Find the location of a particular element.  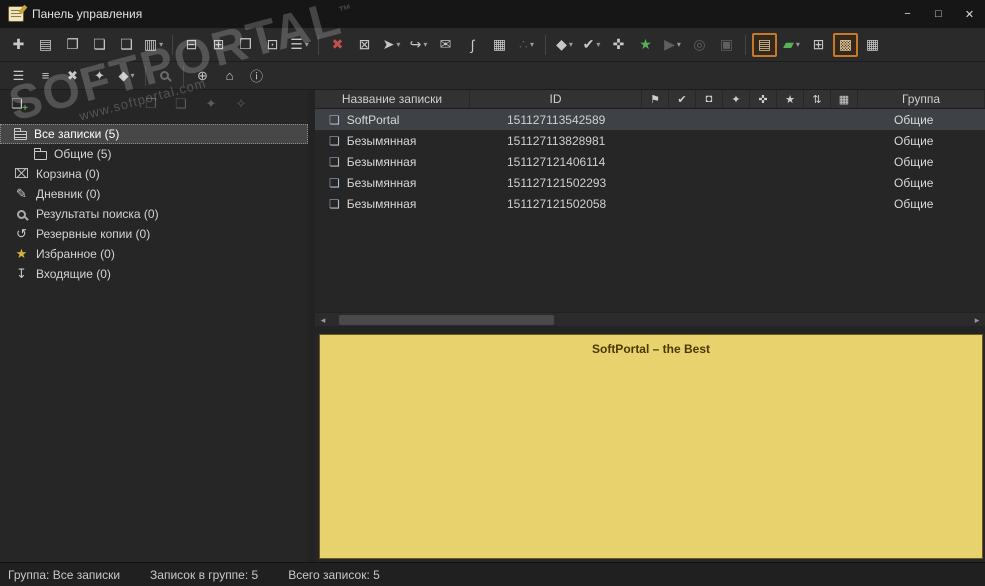

trash-icon: ⌧ is located at coordinates (21, 173).